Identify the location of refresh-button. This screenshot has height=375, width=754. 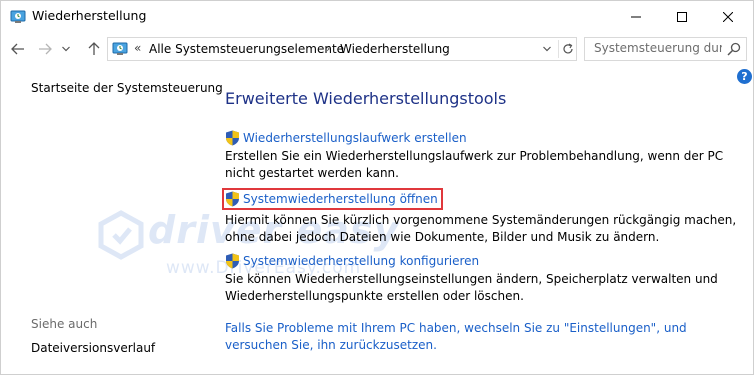
(567, 49).